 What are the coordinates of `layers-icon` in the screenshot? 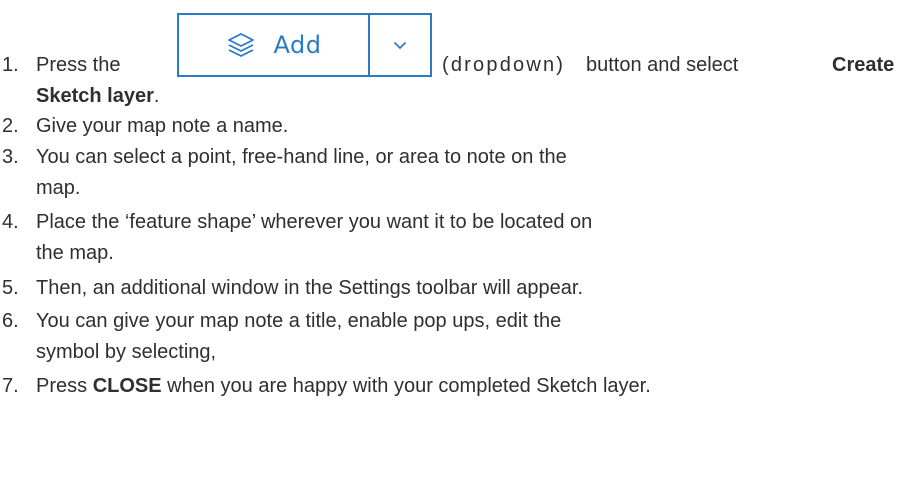 It's located at (241, 45).